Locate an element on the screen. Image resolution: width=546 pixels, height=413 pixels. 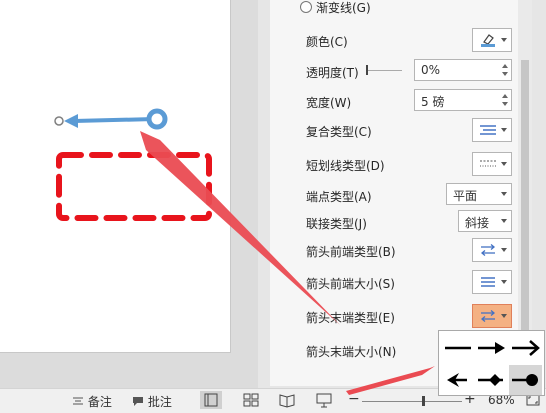
color-row: 颜色(C) is located at coordinates (411, 41).